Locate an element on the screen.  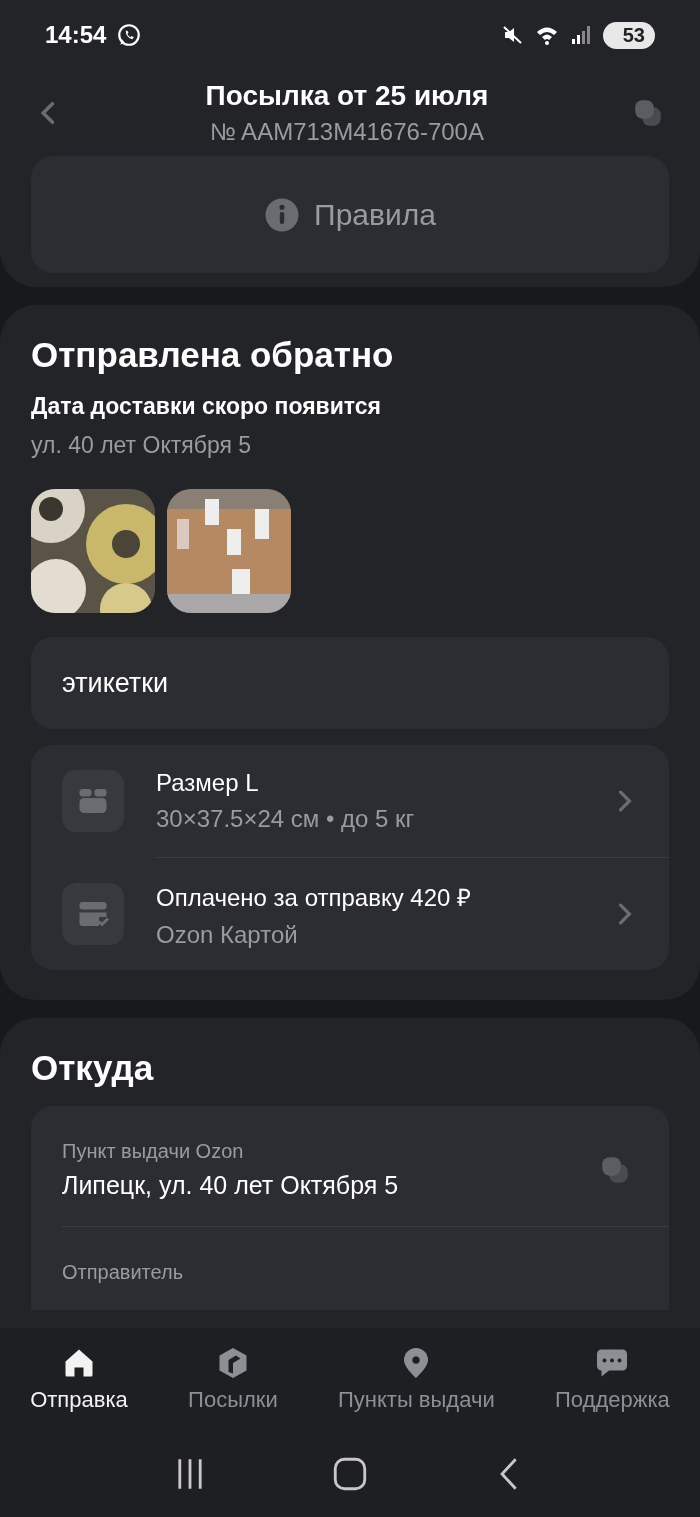
details-row: Оплачено за отправку 420 ₽ Ozon Картой is located at coordinates (350, 914).